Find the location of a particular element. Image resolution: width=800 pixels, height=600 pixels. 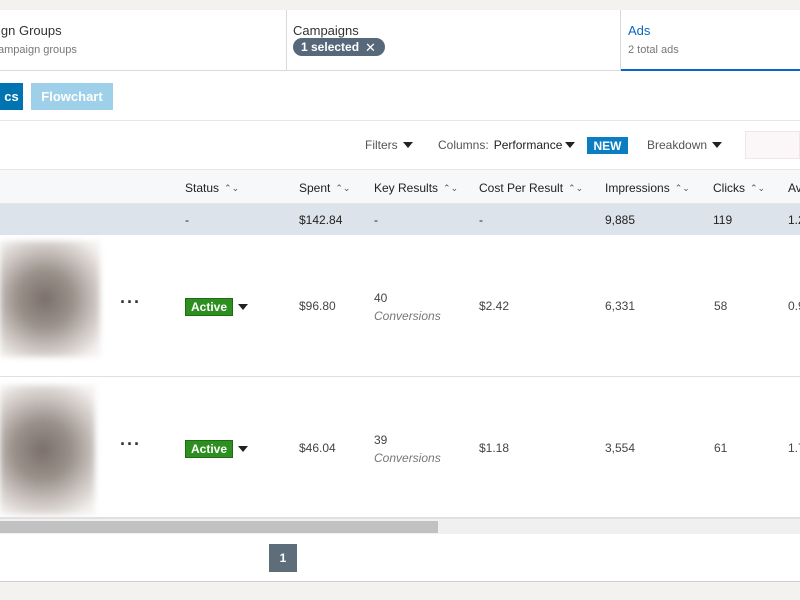

filters-label: Filters is located at coordinates (381, 145).